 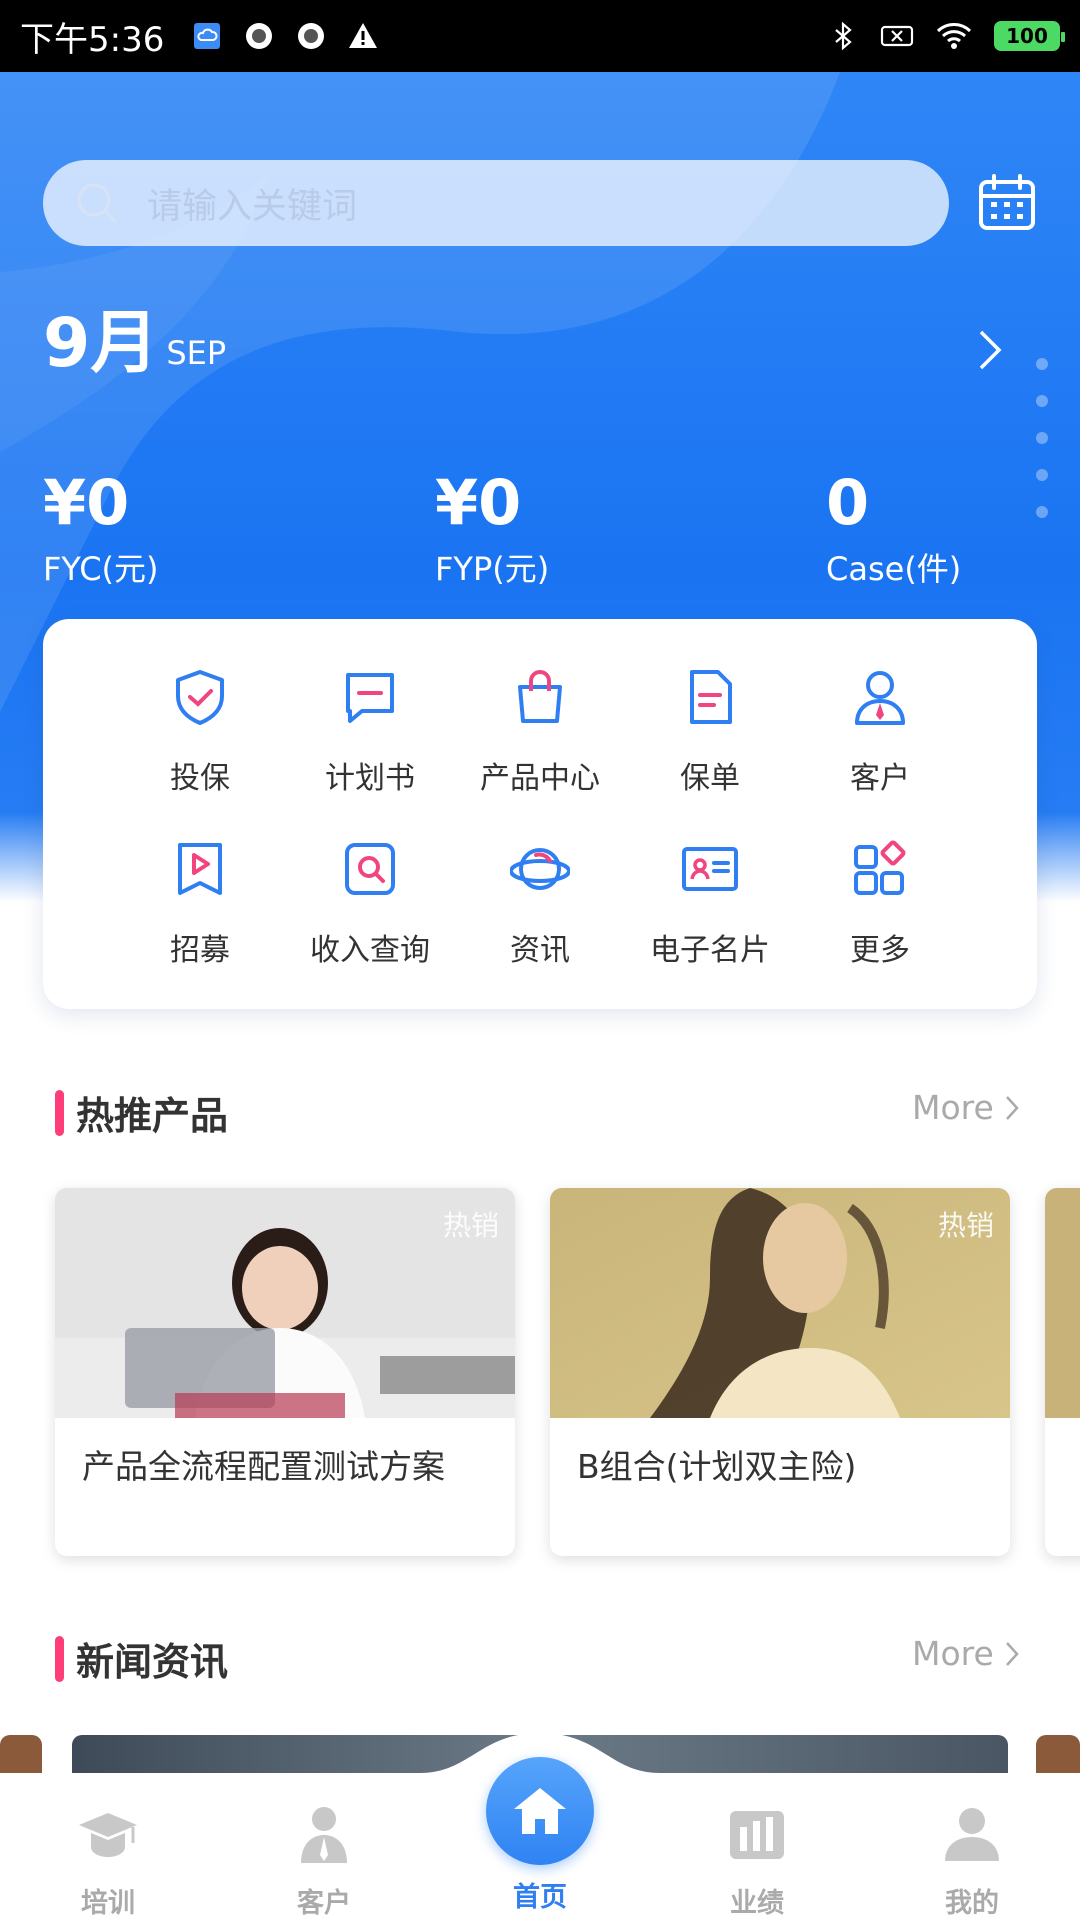 I want to click on product-name: B组合(计划双主险), so click(x=717, y=1466).